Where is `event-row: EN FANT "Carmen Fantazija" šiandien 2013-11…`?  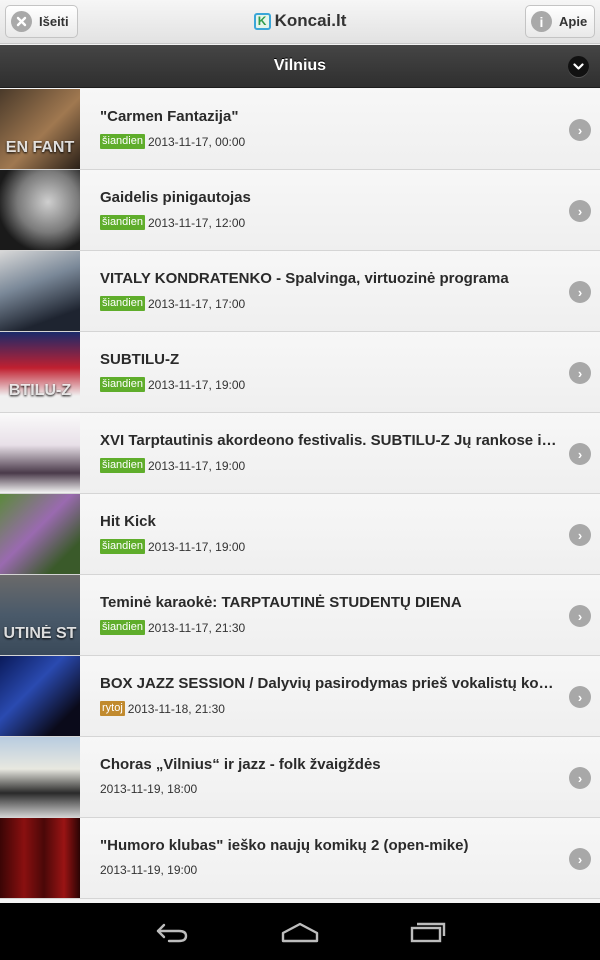 event-row: EN FANT "Carmen Fantazija" šiandien 2013-11… is located at coordinates (300, 129).